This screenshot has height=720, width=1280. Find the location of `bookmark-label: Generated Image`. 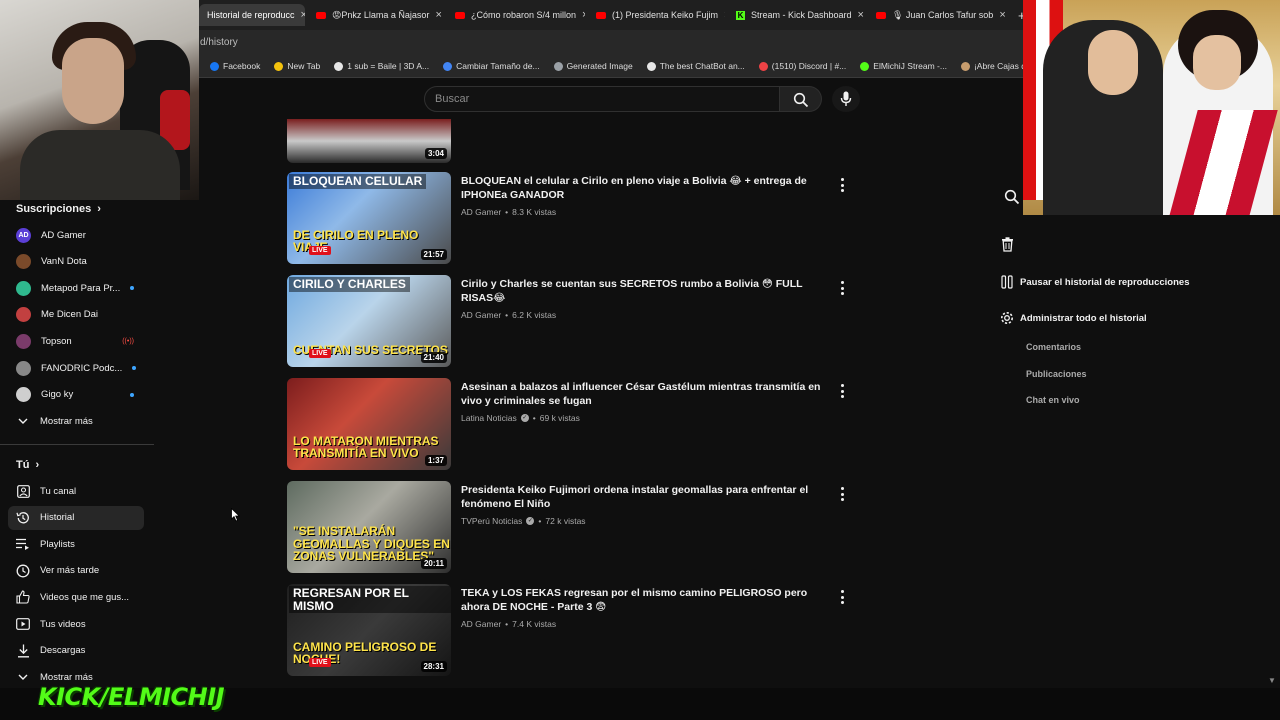

bookmark-label: Generated Image is located at coordinates (599, 66).